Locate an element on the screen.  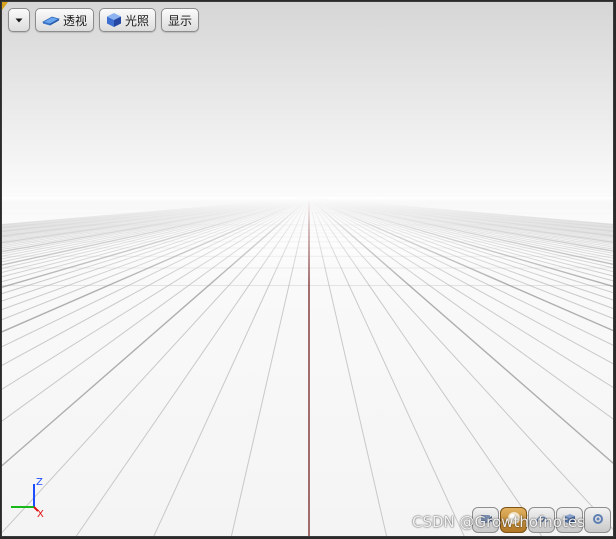
perspective-plane-icon is located at coordinates (51, 20).